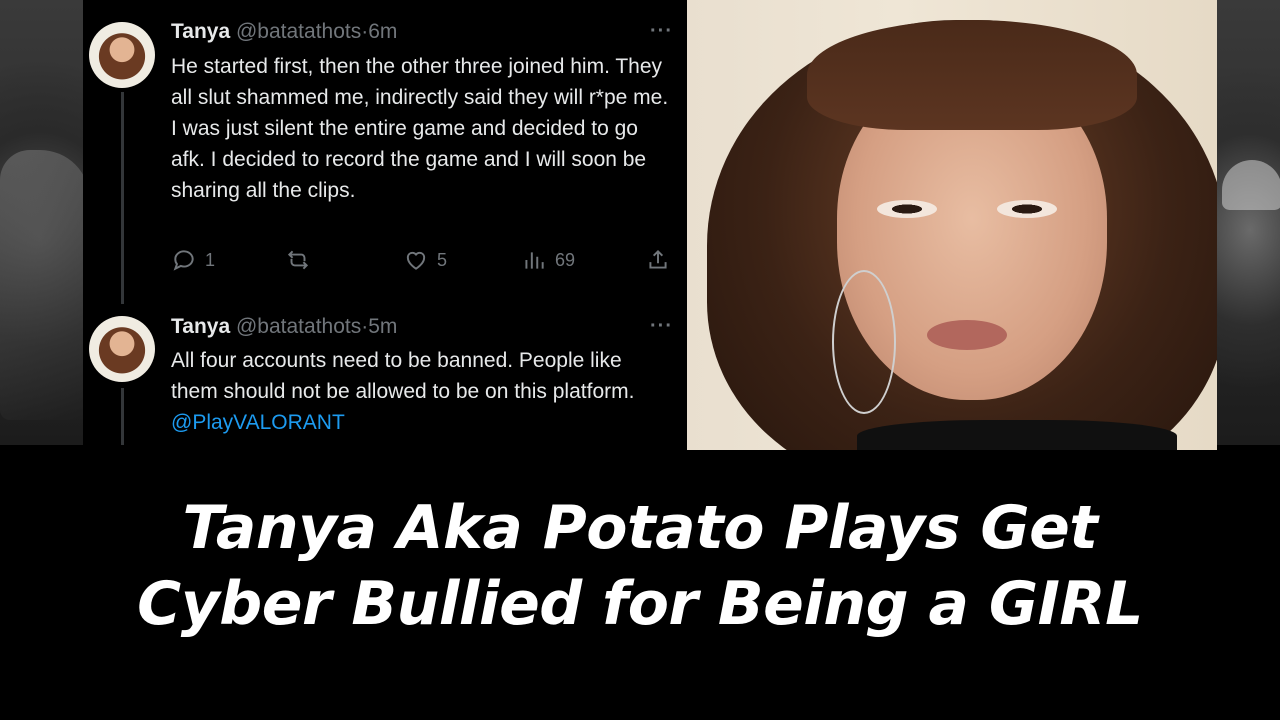  What do you see at coordinates (548, 260) in the screenshot?
I see `views-button: 69` at bounding box center [548, 260].